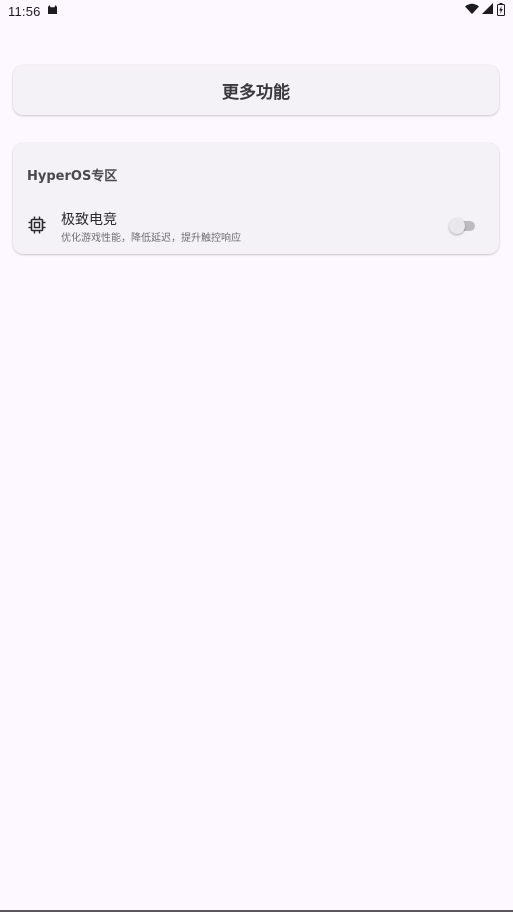 The image size is (513, 912). Describe the element at coordinates (256, 225) in the screenshot. I see `setting-row-extreme-gaming: 极致电竞 优化游戏性能，降低延迟，提升触控响应` at that location.